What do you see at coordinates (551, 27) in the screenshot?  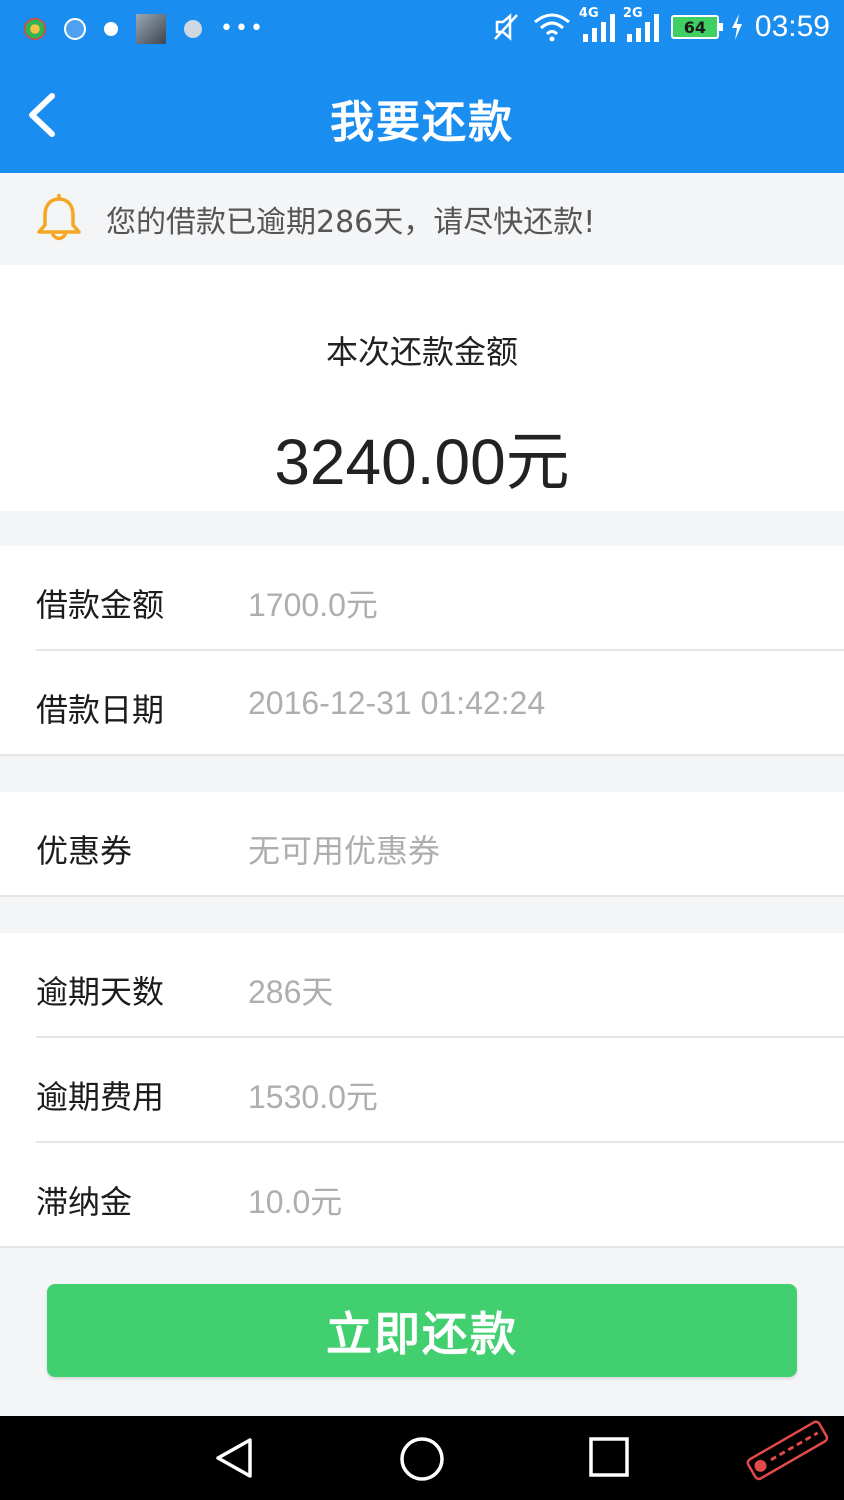 I see `wifi-icon` at bounding box center [551, 27].